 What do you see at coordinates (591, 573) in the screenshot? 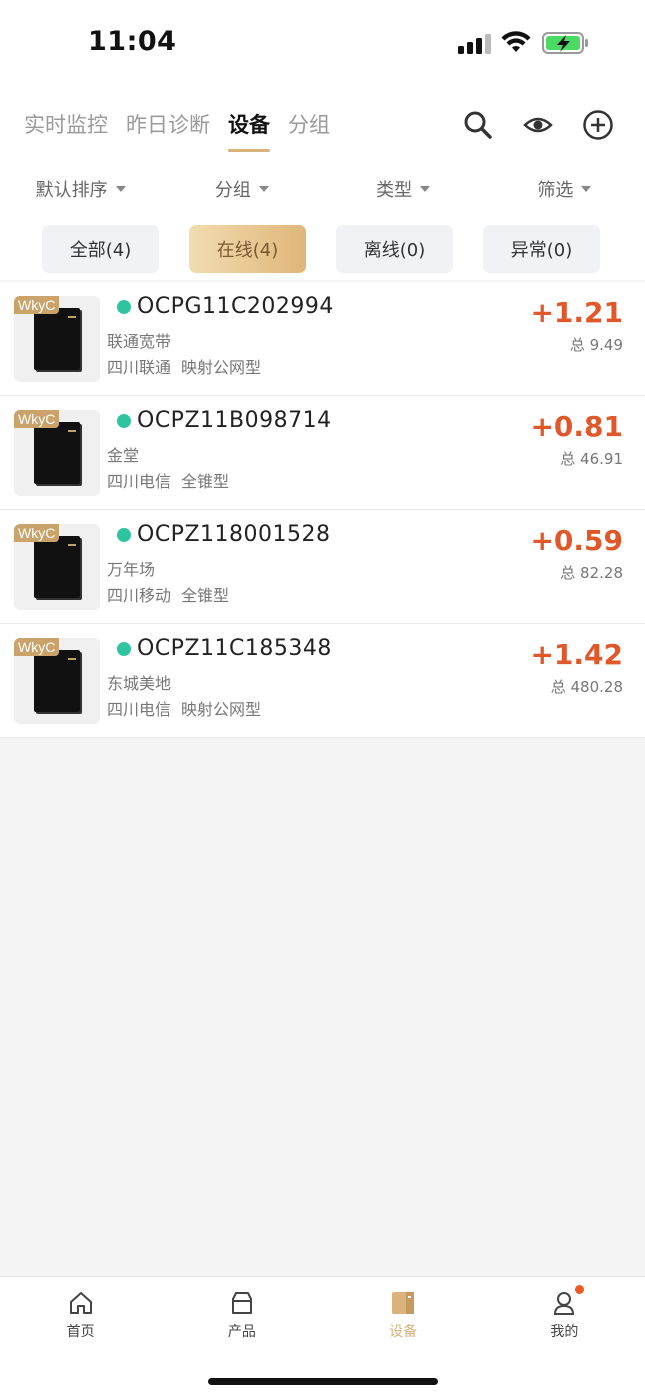
I see `device-total: 总 82.28` at bounding box center [591, 573].